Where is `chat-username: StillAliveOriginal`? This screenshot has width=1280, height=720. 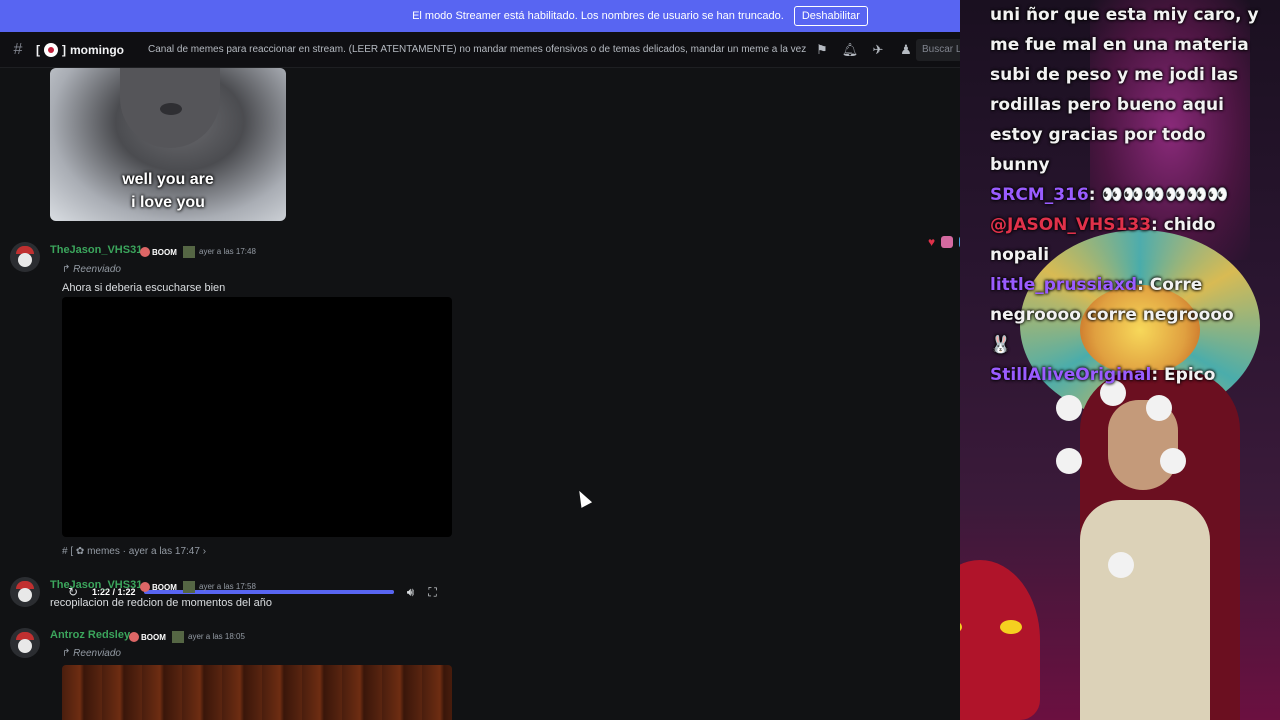
chat-username: StillAliveOriginal is located at coordinates (1071, 375).